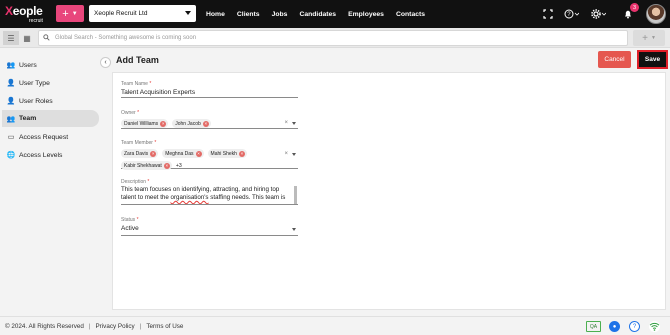  I want to click on quick-add-button: + ▼, so click(70, 13).